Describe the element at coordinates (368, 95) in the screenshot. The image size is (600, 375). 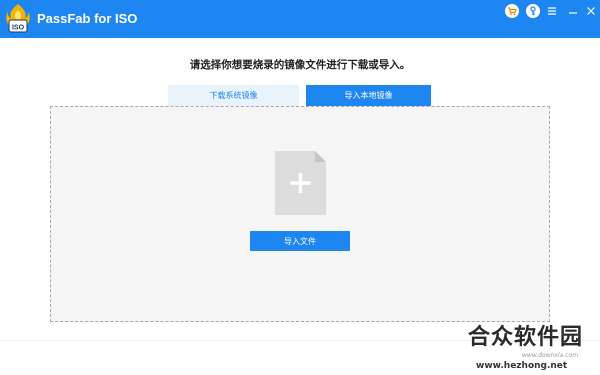
I see `tab-import-local-image: 导入本地镜像` at that location.